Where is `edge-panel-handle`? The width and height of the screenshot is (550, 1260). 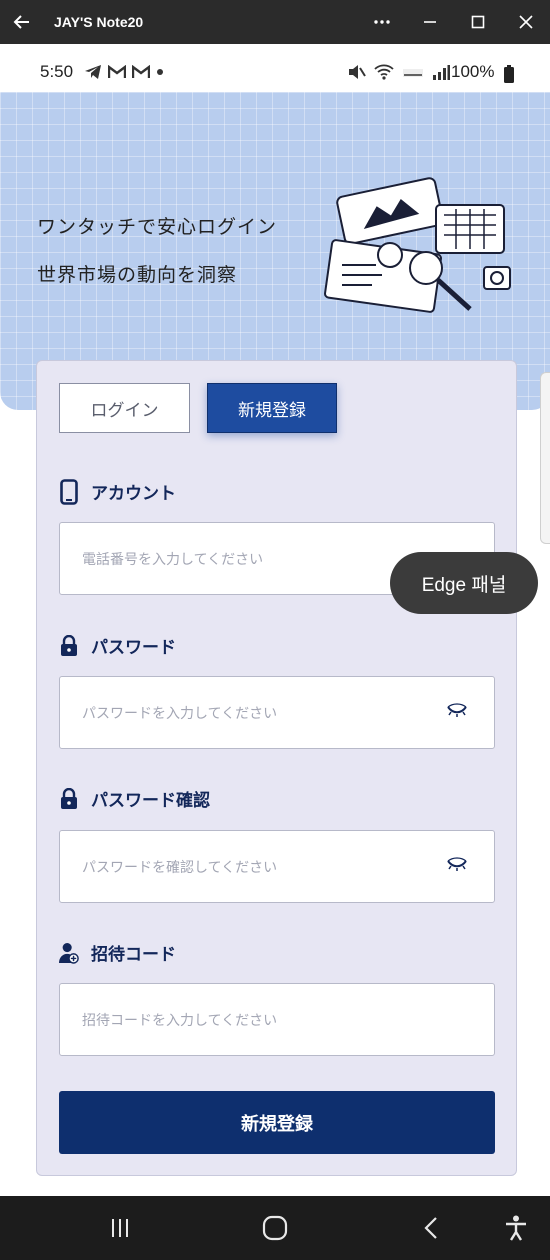 edge-panel-handle is located at coordinates (545, 458).